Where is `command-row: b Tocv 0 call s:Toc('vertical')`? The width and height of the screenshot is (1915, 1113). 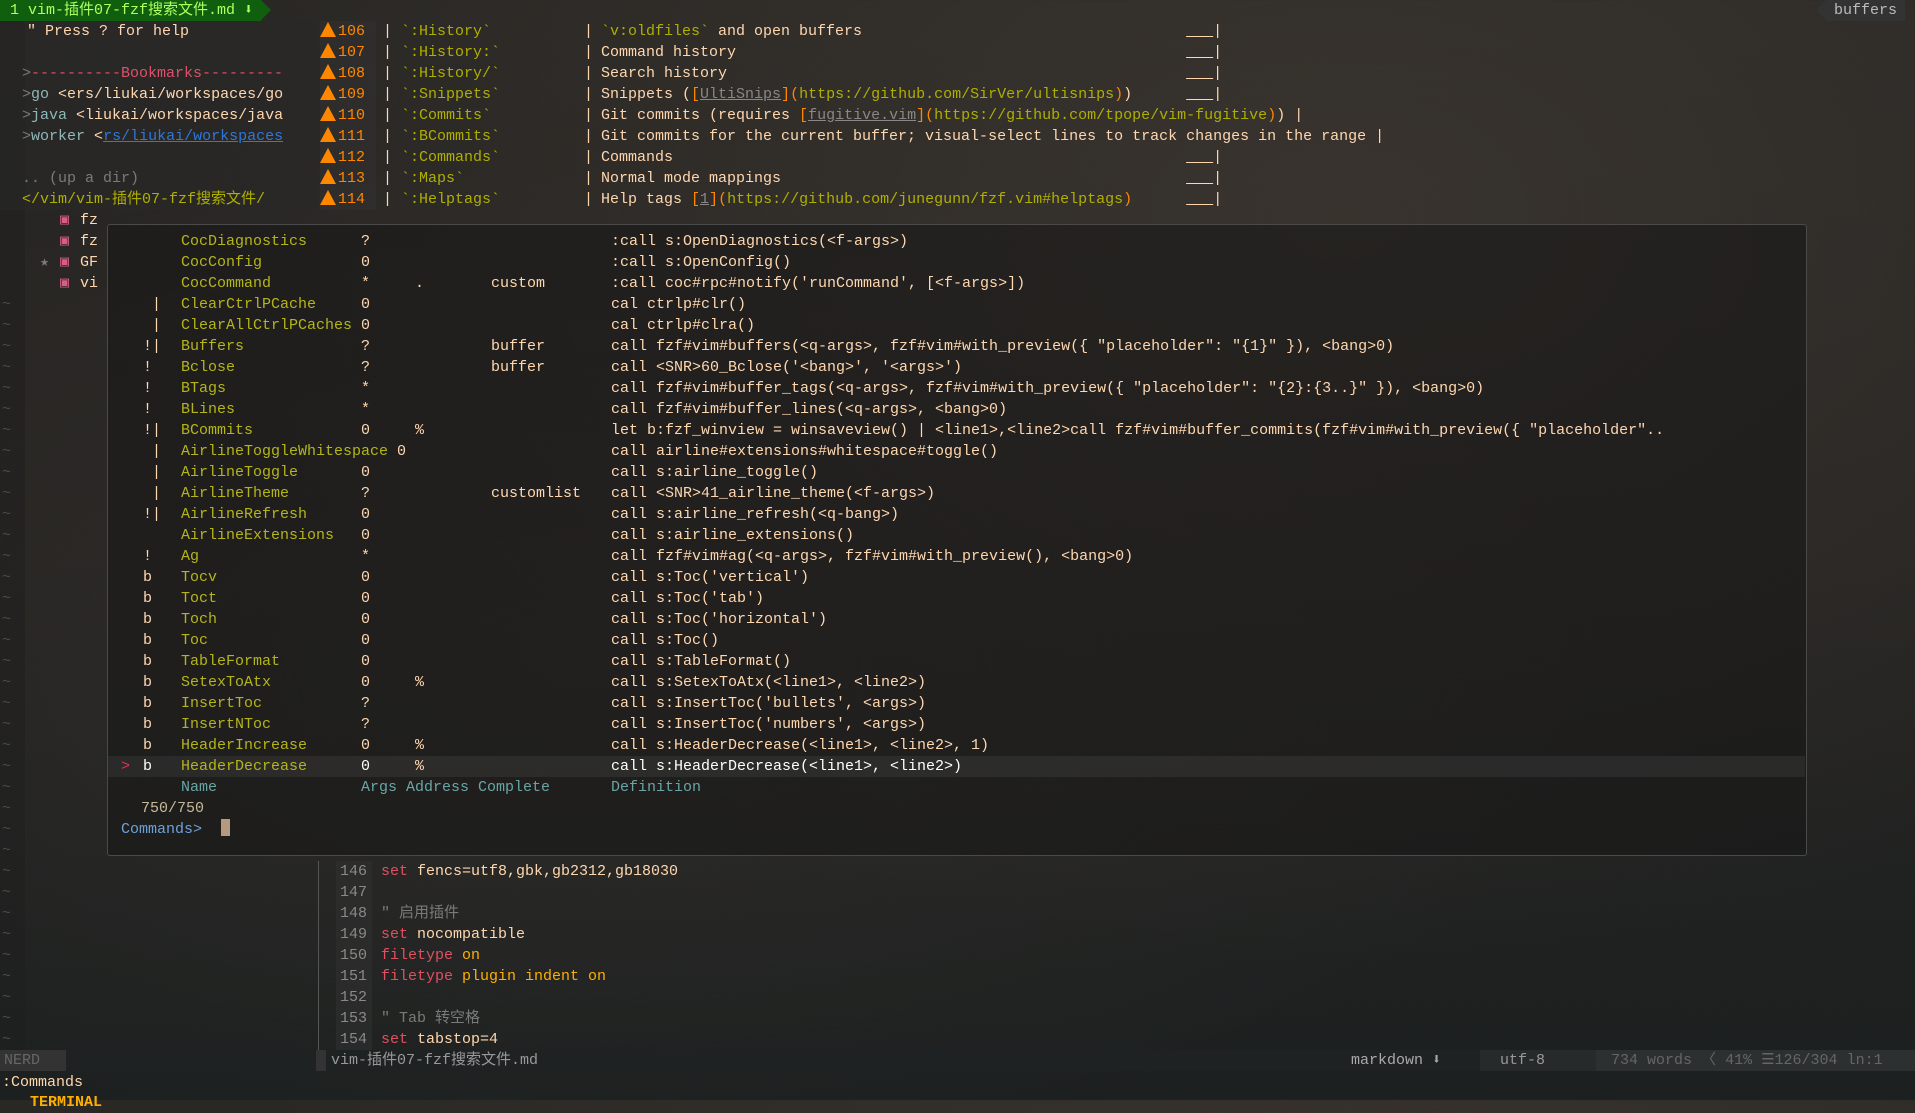
command-row: b Tocv 0 call s:Toc('vertical') is located at coordinates (956, 577).